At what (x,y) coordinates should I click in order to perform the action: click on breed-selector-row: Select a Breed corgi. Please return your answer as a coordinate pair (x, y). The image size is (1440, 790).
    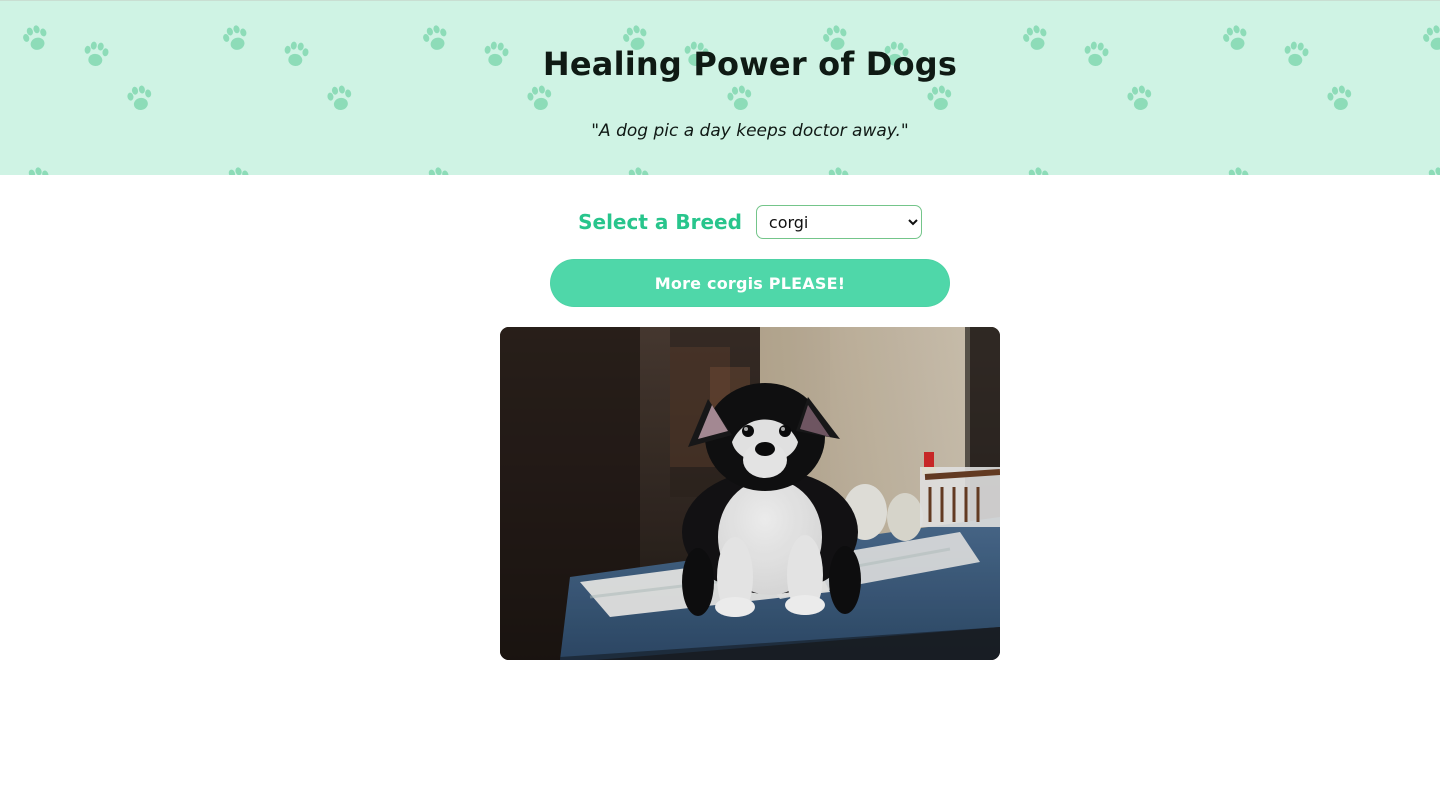
    Looking at the image, I should click on (720, 222).